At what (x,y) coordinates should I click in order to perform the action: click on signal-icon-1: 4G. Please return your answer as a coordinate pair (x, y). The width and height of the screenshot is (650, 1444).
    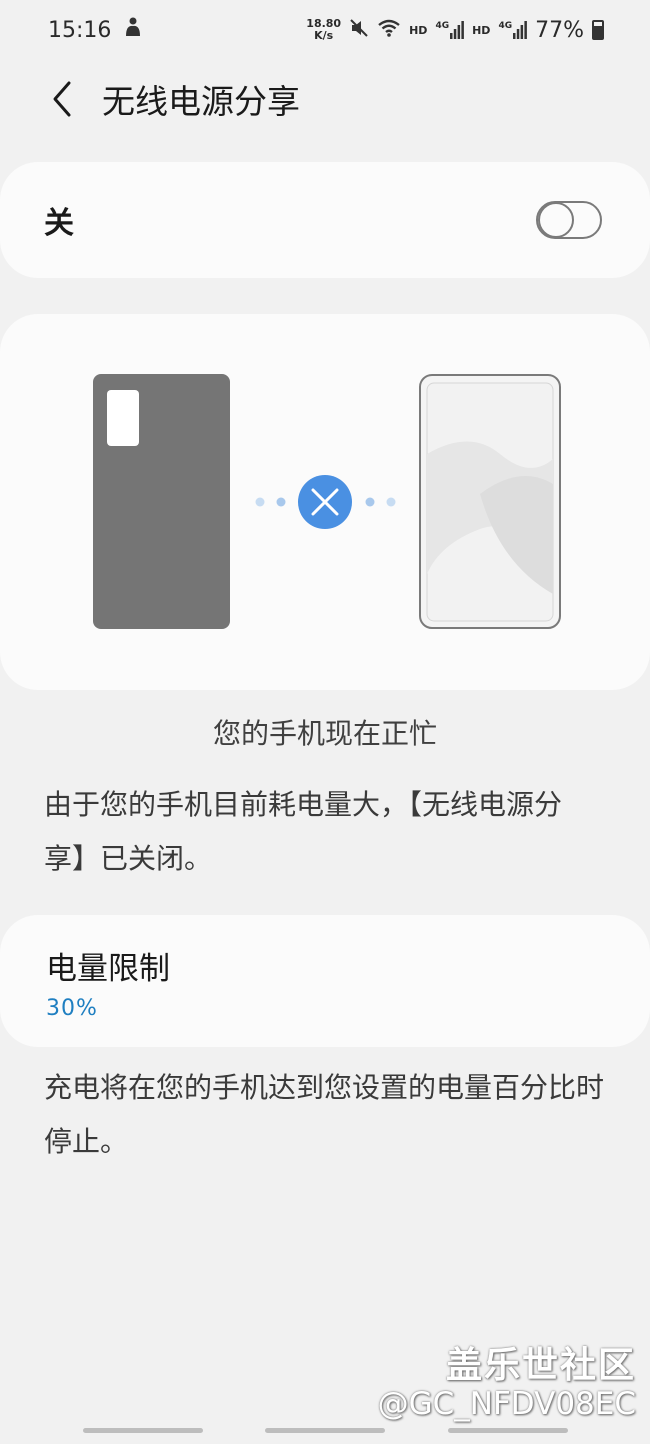
    Looking at the image, I should click on (449, 30).